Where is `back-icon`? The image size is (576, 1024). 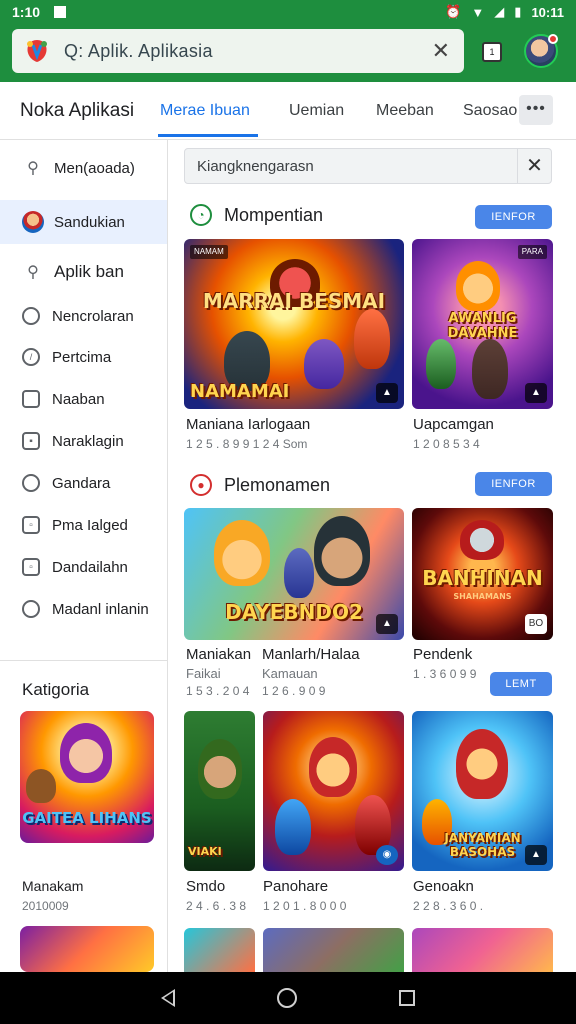
back-icon is located at coordinates (168, 998).